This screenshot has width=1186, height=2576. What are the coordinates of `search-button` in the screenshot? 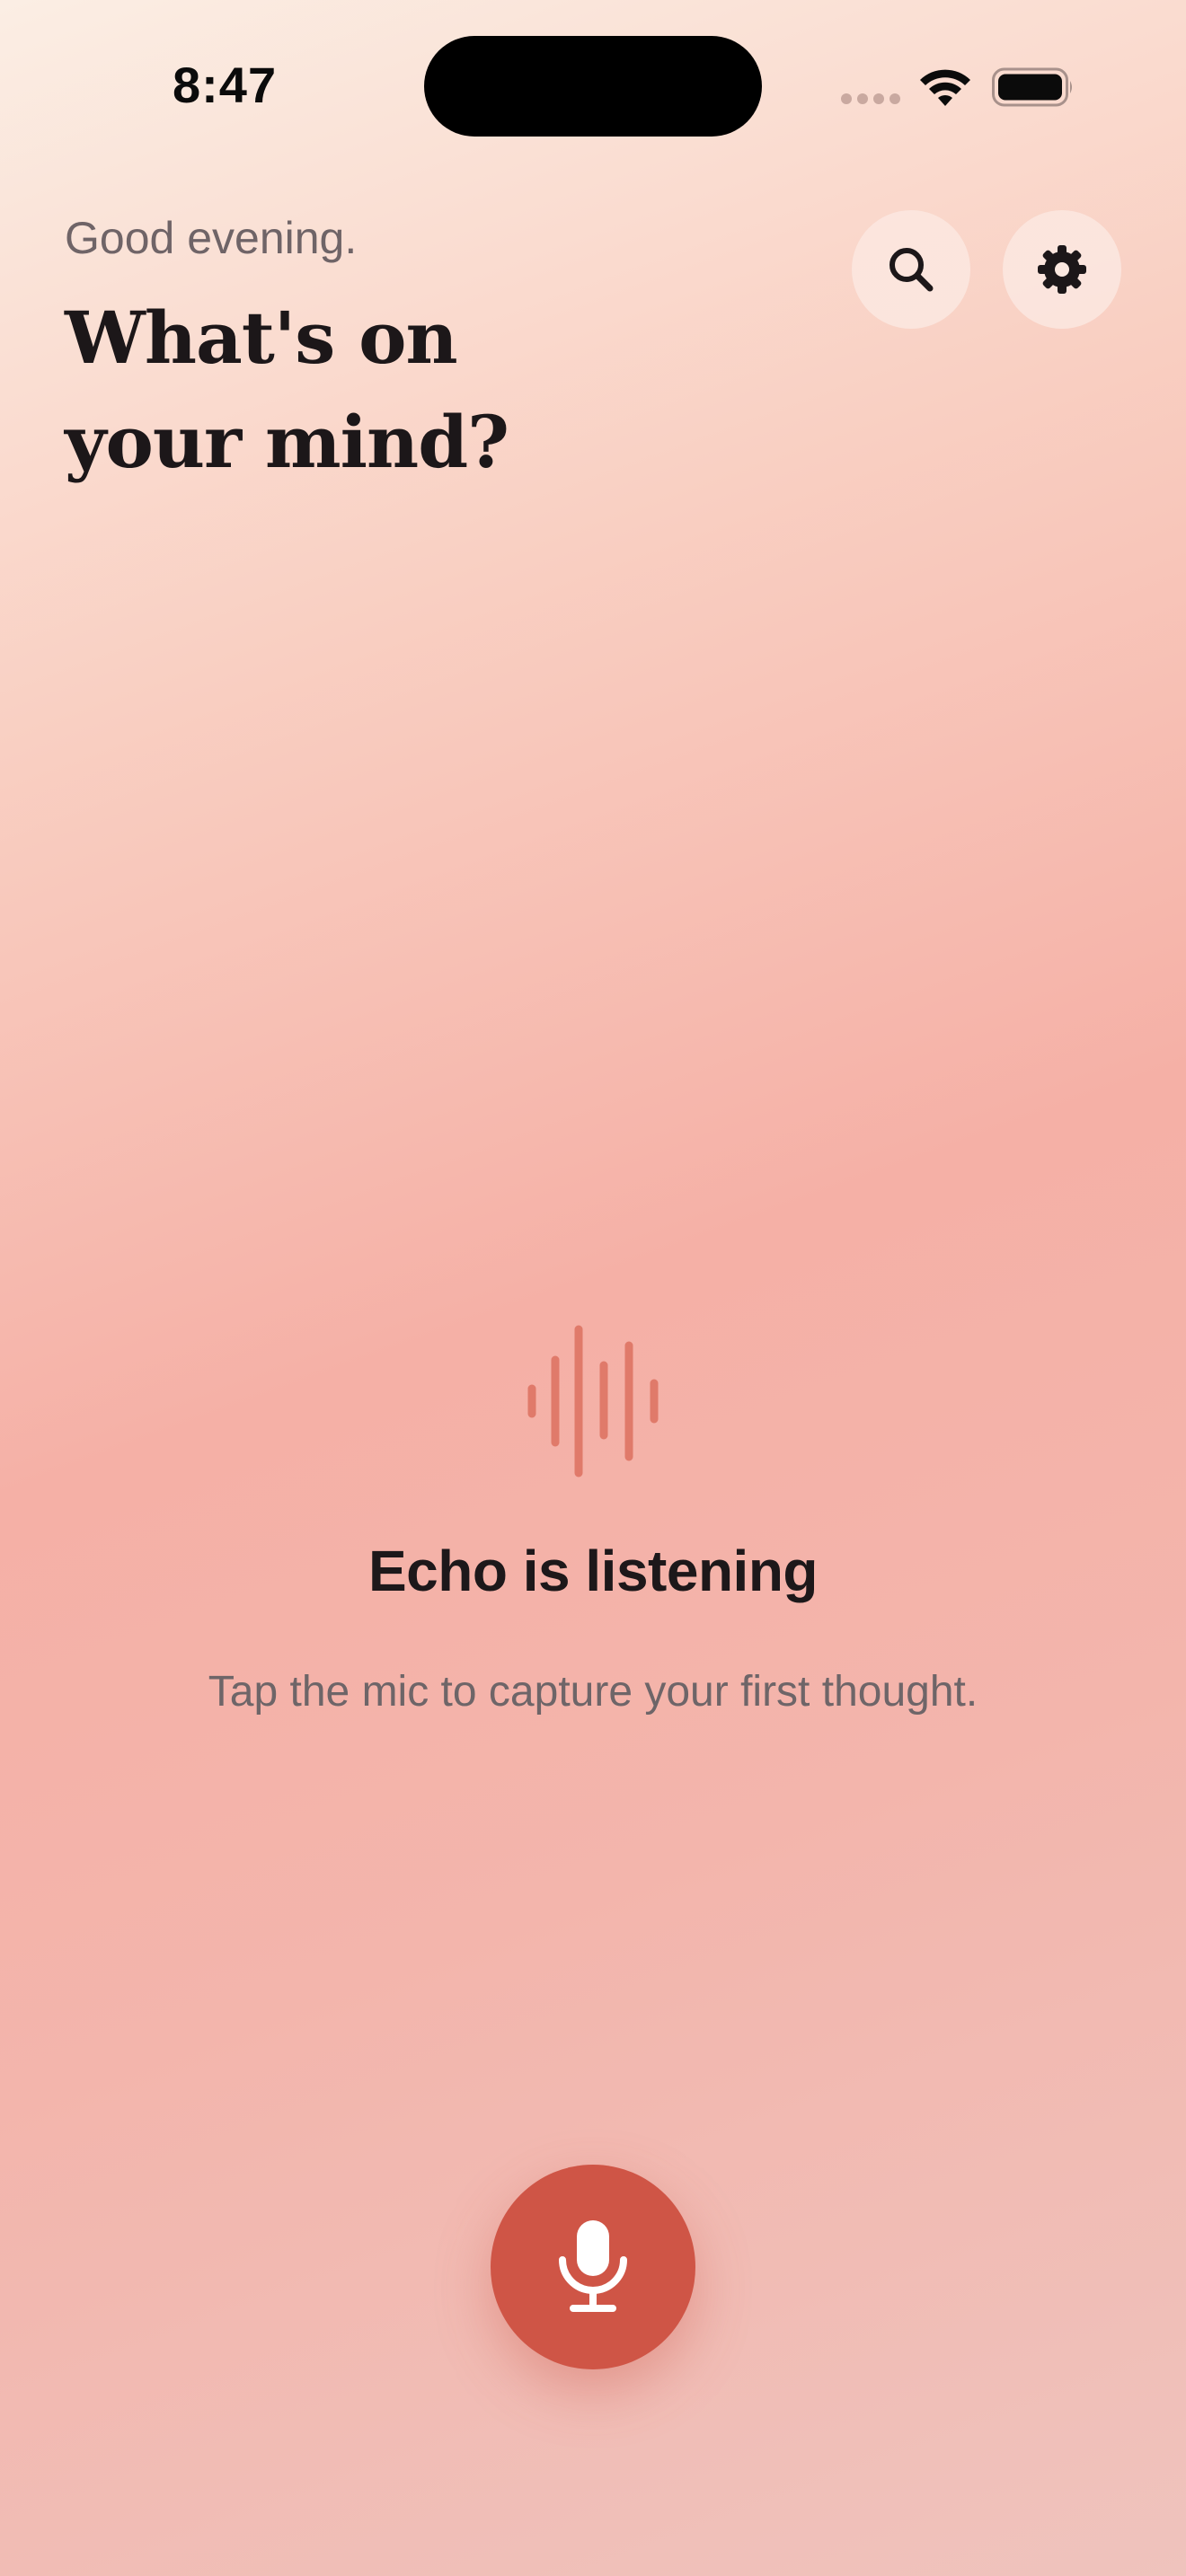 It's located at (911, 269).